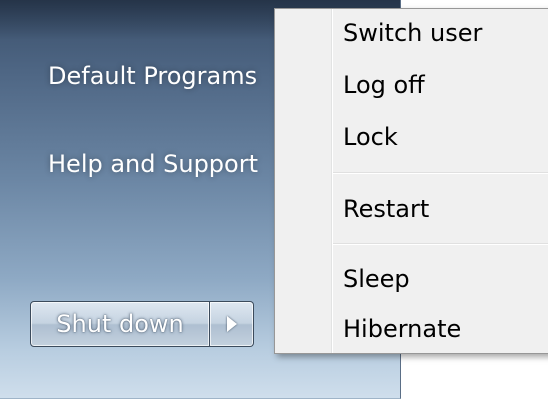  What do you see at coordinates (412, 33) in the screenshot?
I see `menu-item-switch-user: Switch user` at bounding box center [412, 33].